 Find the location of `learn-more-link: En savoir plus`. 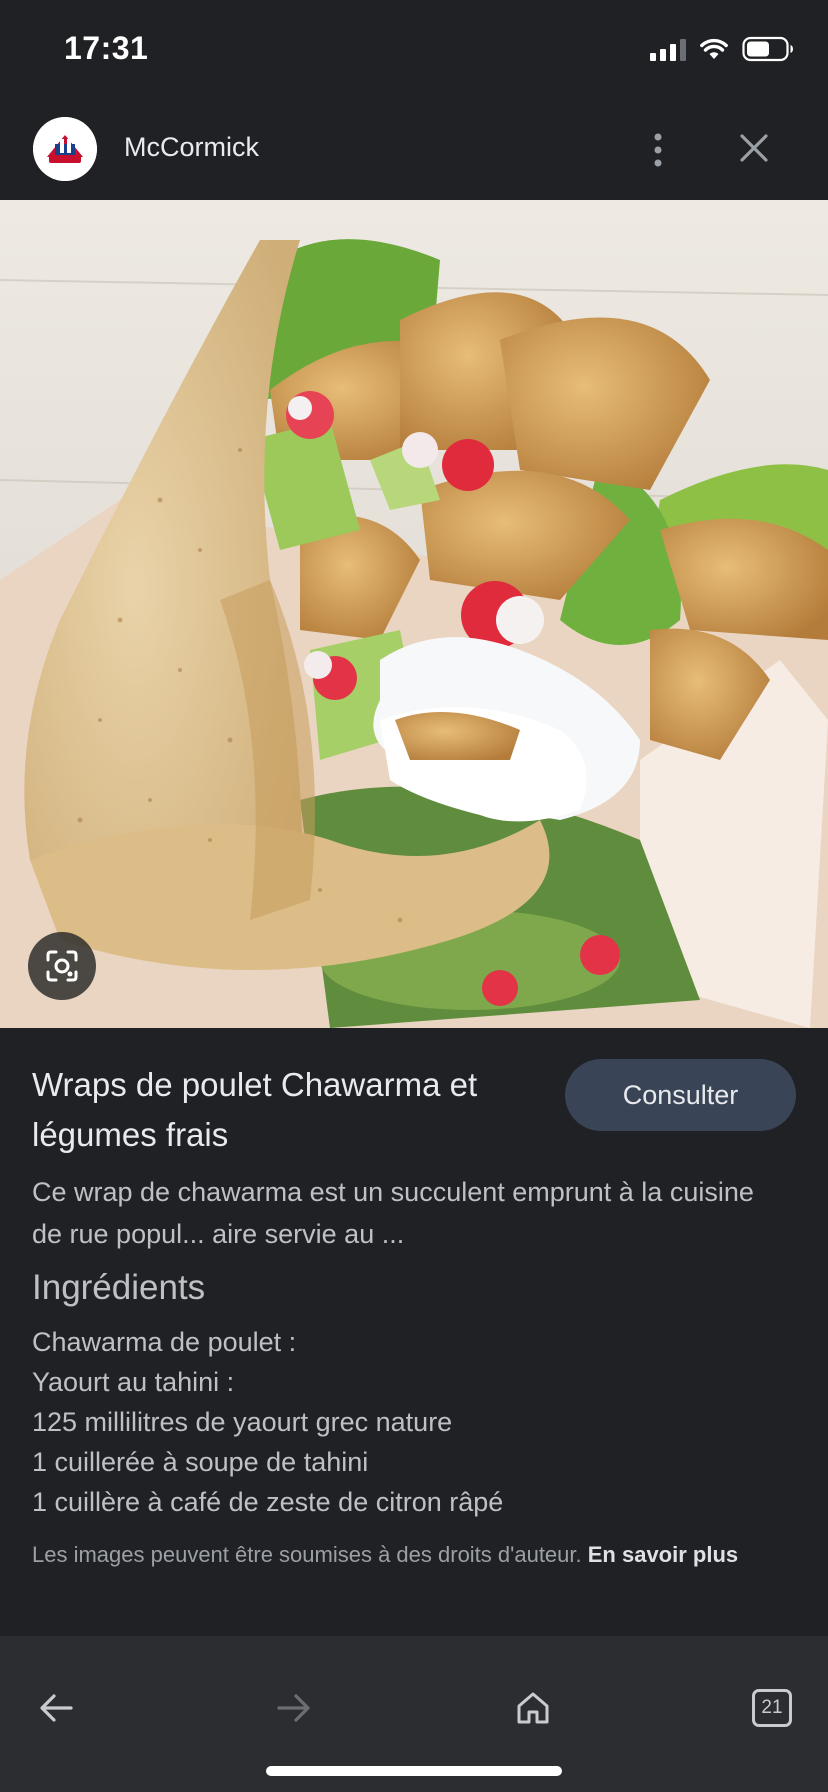

learn-more-link: En savoir plus is located at coordinates (663, 1554).